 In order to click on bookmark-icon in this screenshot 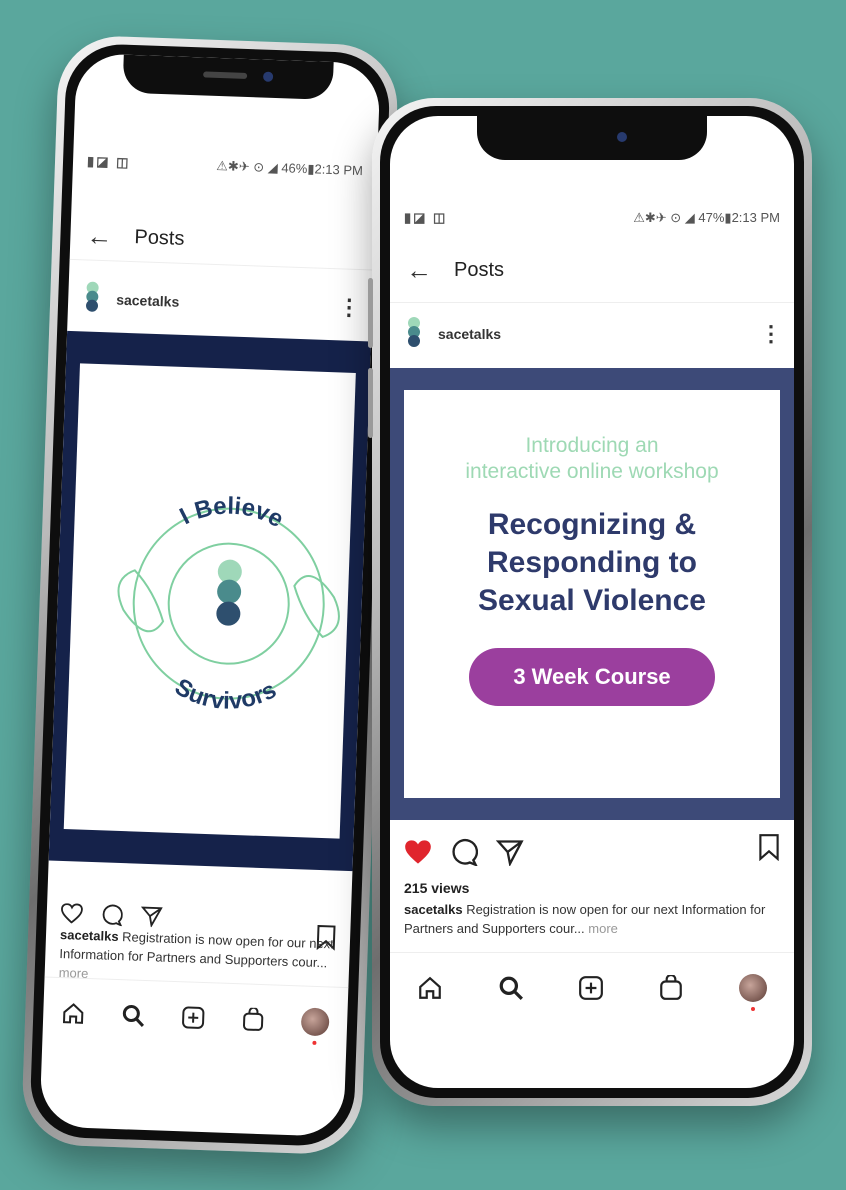, I will do `click(769, 847)`.